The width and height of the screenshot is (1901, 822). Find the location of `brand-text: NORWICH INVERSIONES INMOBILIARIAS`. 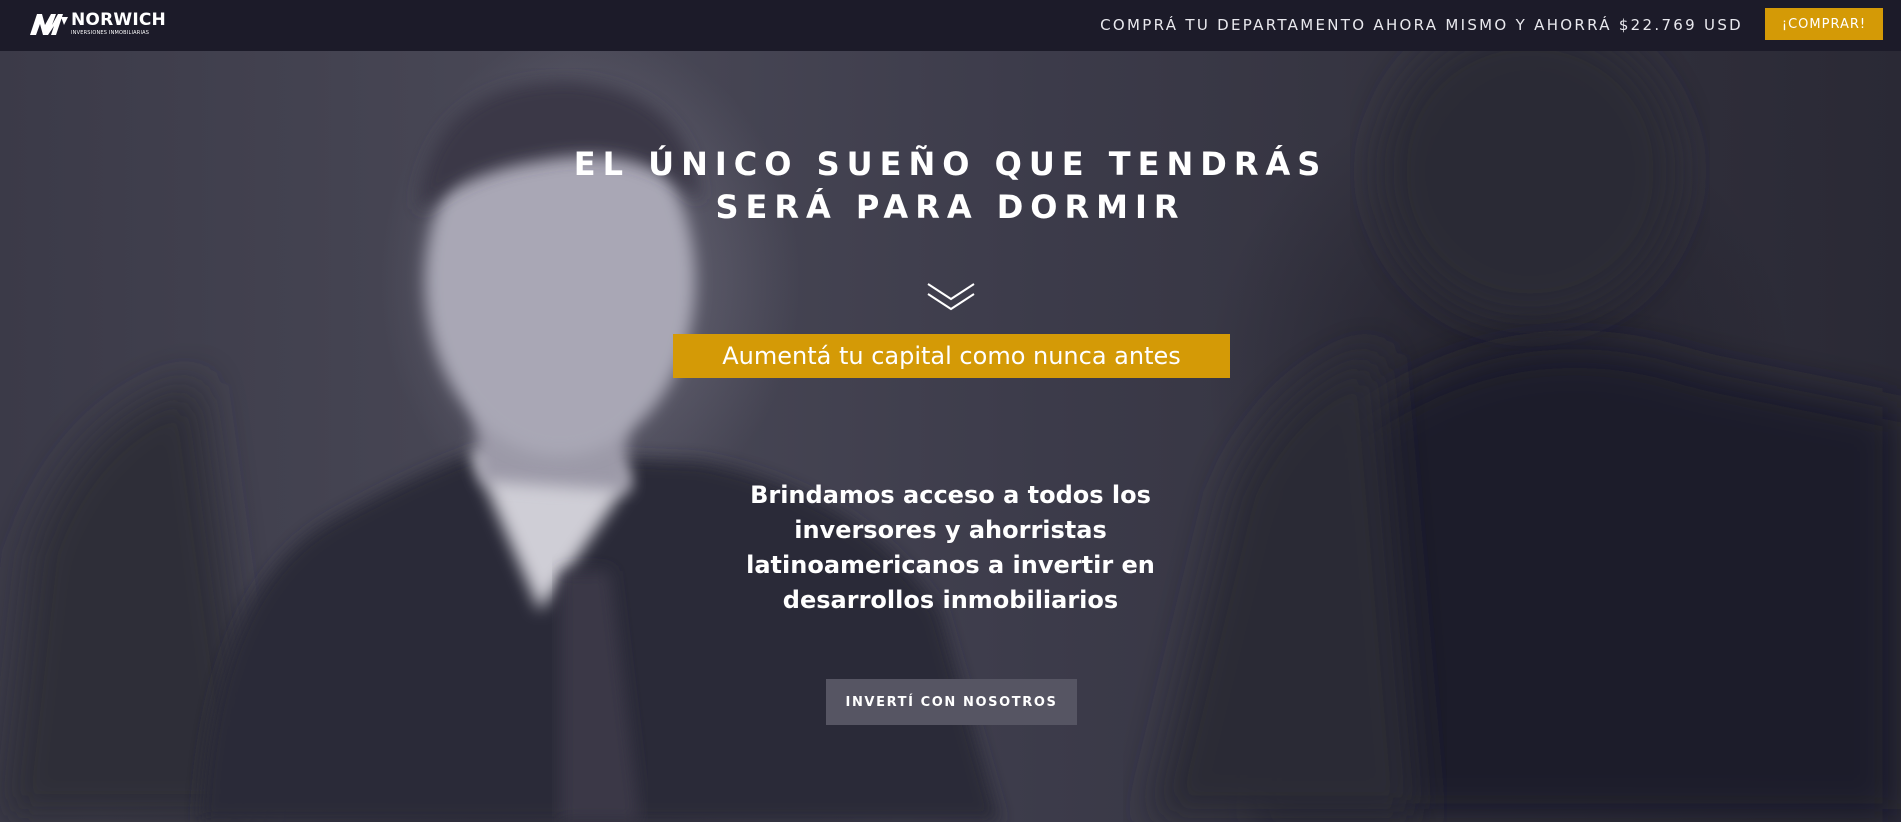

brand-text: NORWICH INVERSIONES INMOBILIARIAS is located at coordinates (118, 24).